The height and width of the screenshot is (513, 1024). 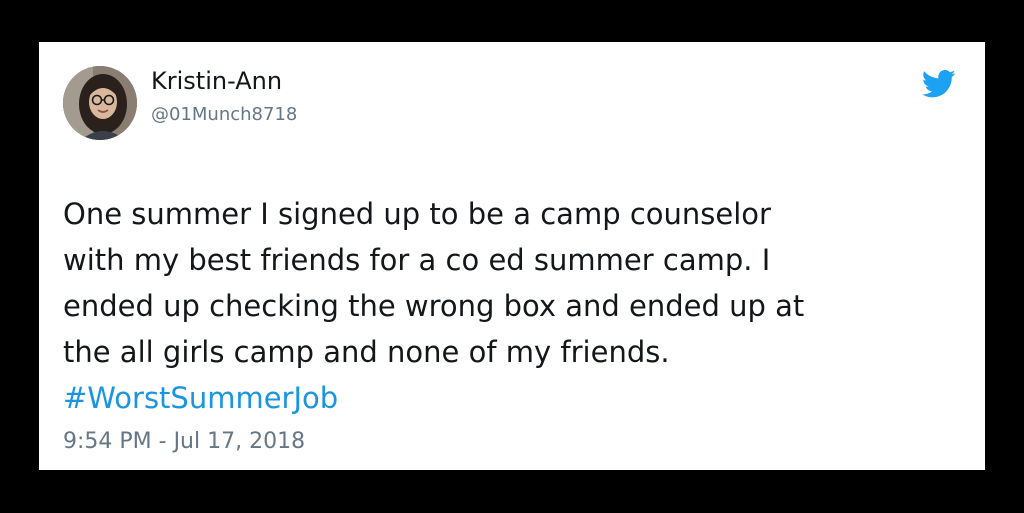 I want to click on user-handle: @01Munch8718, so click(x=224, y=115).